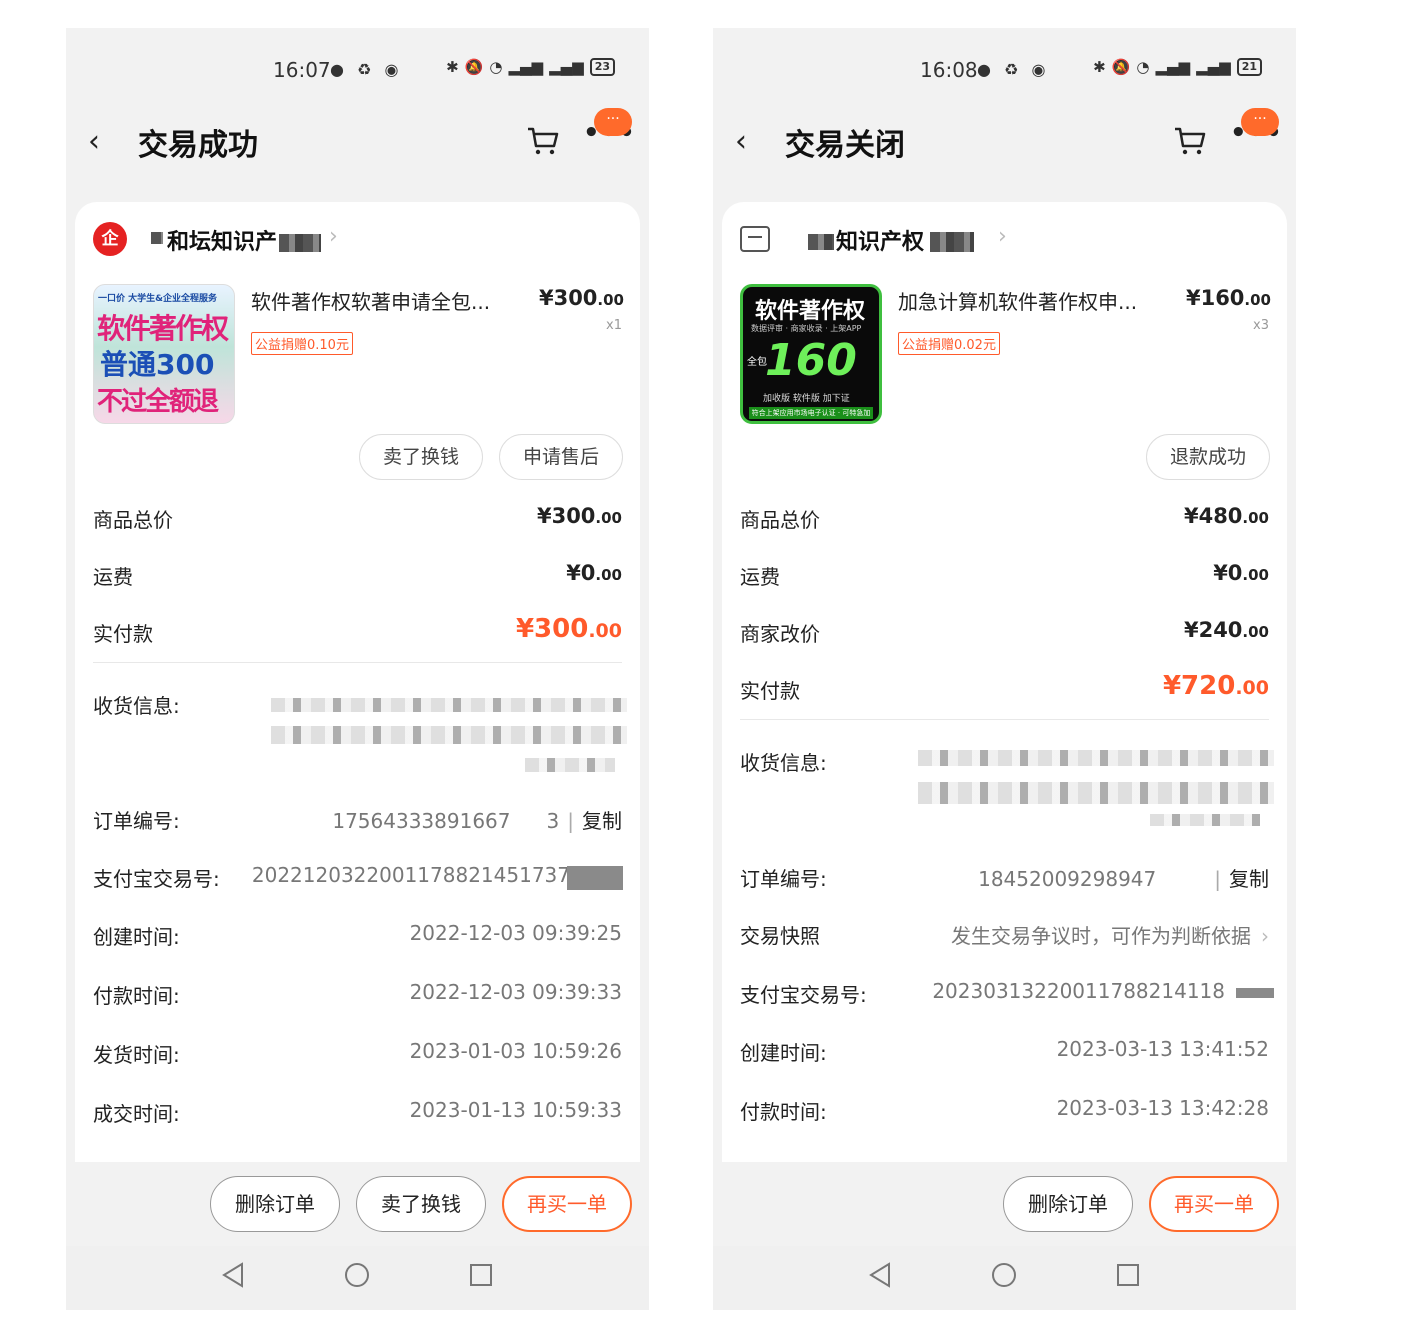  Describe the element at coordinates (110, 239) in the screenshot. I see `shop-icon: 企` at that location.